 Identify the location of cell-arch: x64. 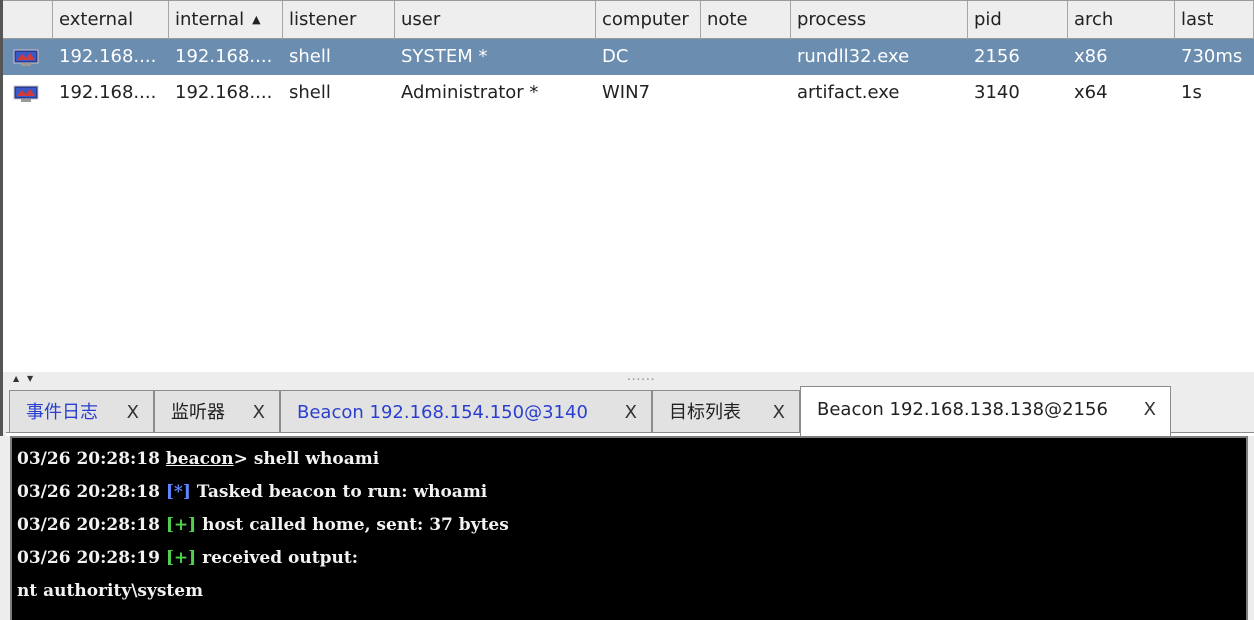
(1091, 92).